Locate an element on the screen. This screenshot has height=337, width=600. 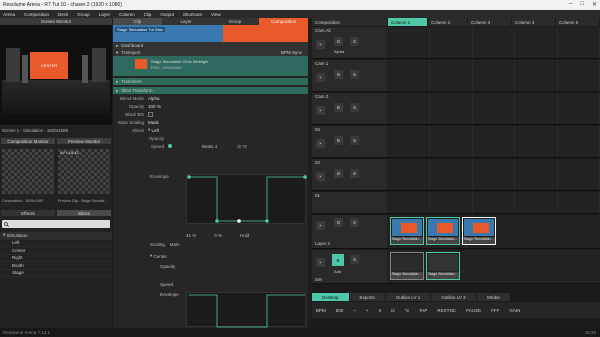
layer-02: 02 × B S is located at coordinates (456, 175).